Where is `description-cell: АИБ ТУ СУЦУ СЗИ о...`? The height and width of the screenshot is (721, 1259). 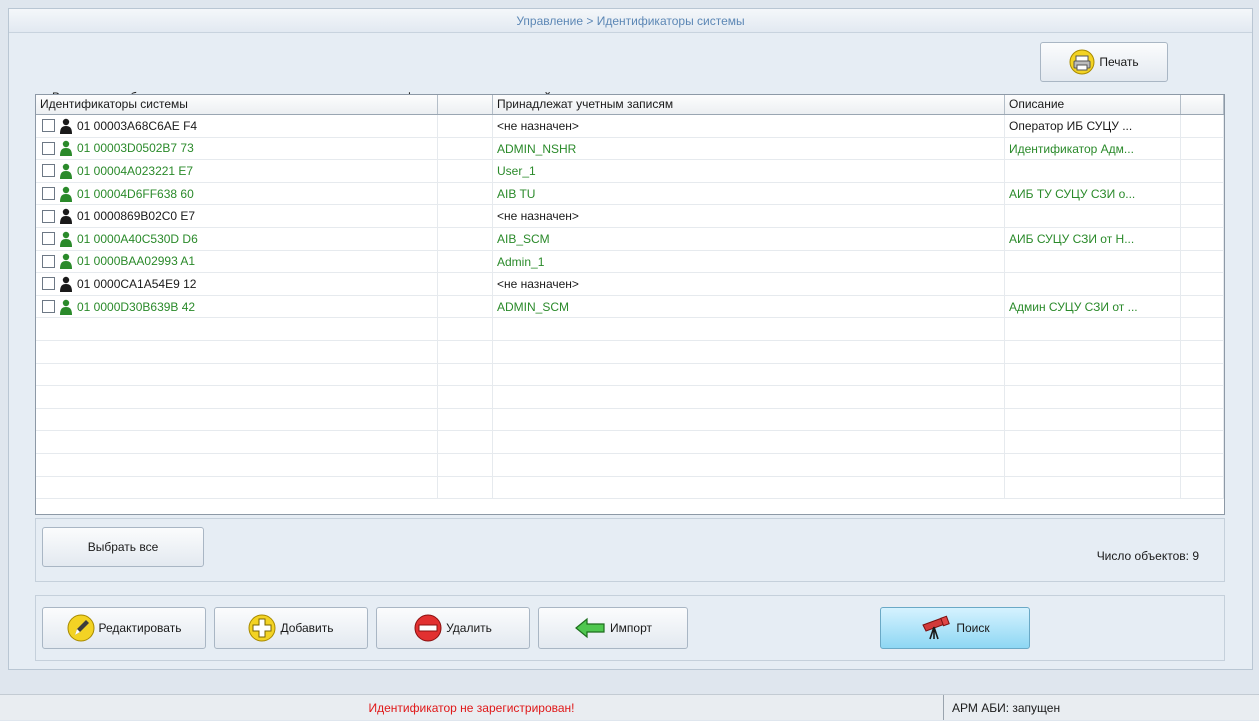 description-cell: АИБ ТУ СУЦУ СЗИ о... is located at coordinates (1093, 193).